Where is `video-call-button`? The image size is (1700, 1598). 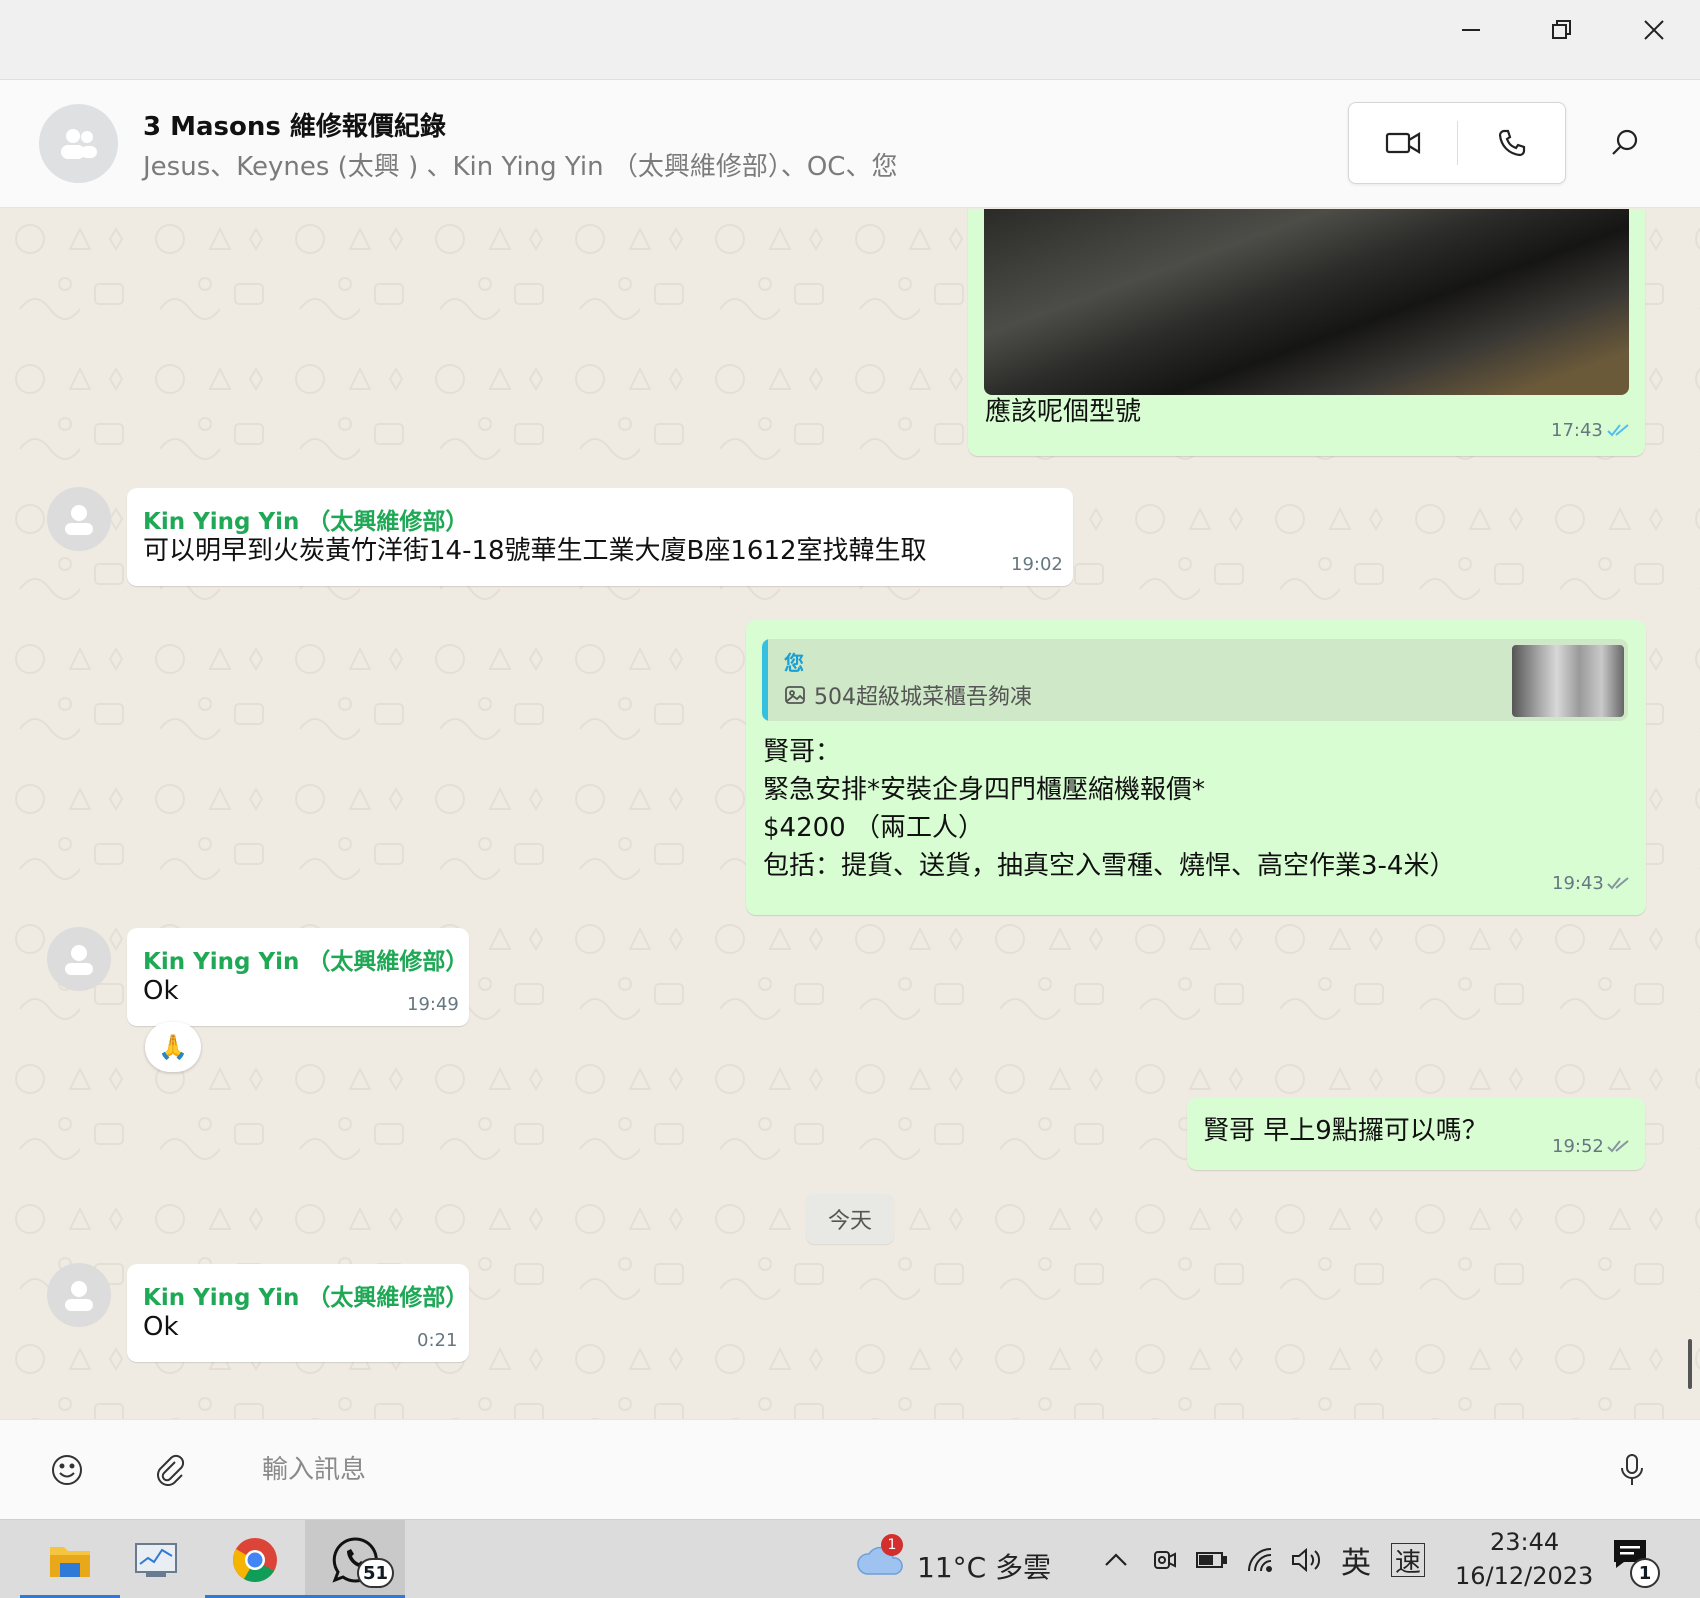 video-call-button is located at coordinates (1403, 143).